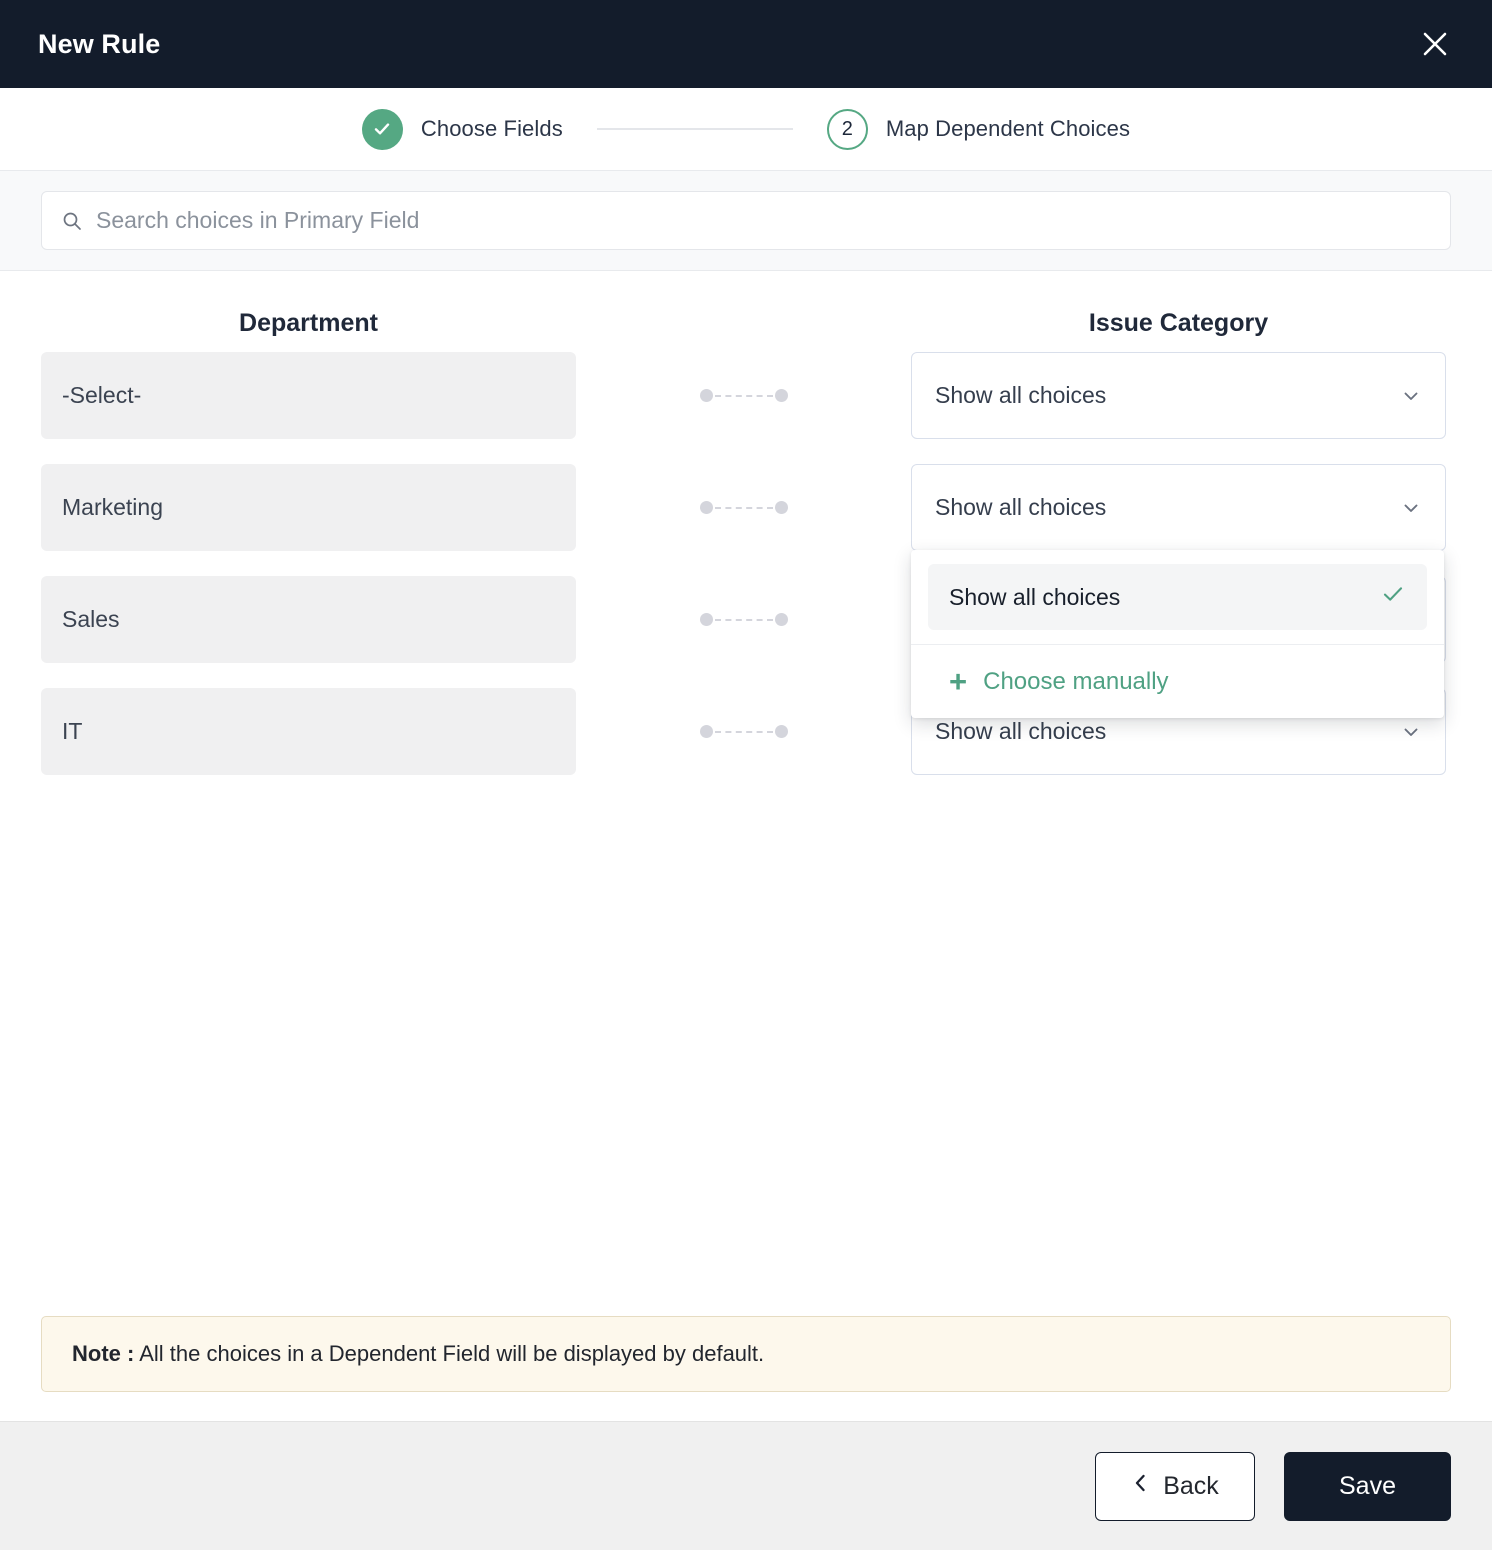 The height and width of the screenshot is (1550, 1492). I want to click on dropdown-option-show-all-choices: Show all choices, so click(1177, 597).